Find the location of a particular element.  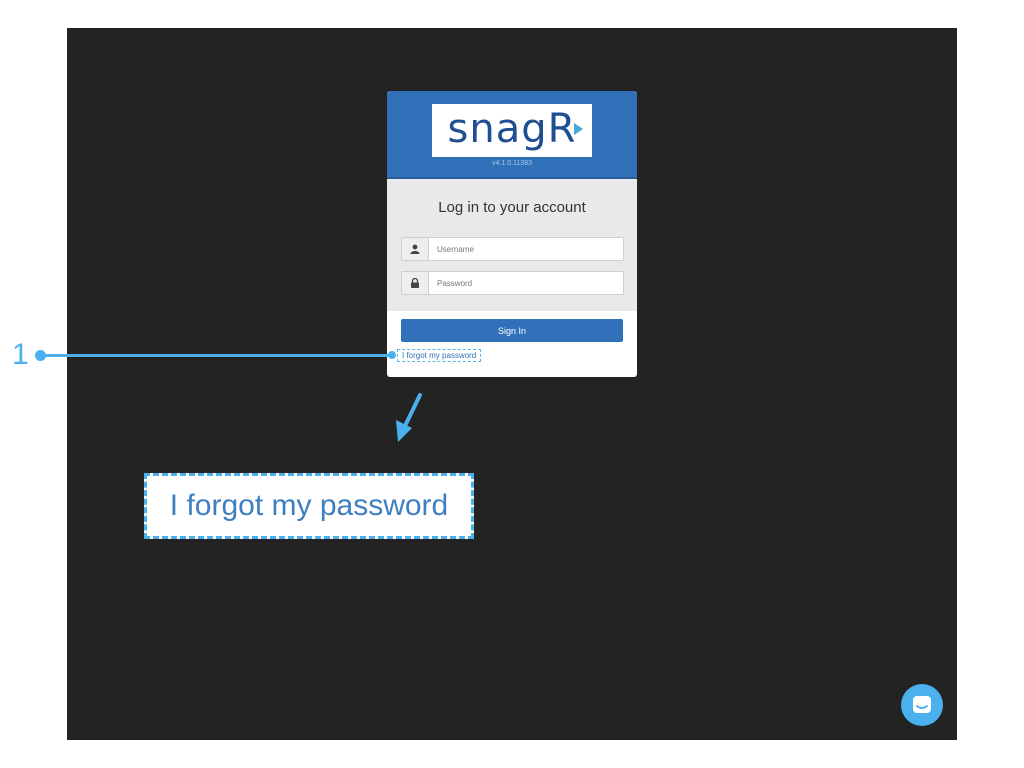

card-header: snagR v4.1.0.11383 is located at coordinates (512, 135).